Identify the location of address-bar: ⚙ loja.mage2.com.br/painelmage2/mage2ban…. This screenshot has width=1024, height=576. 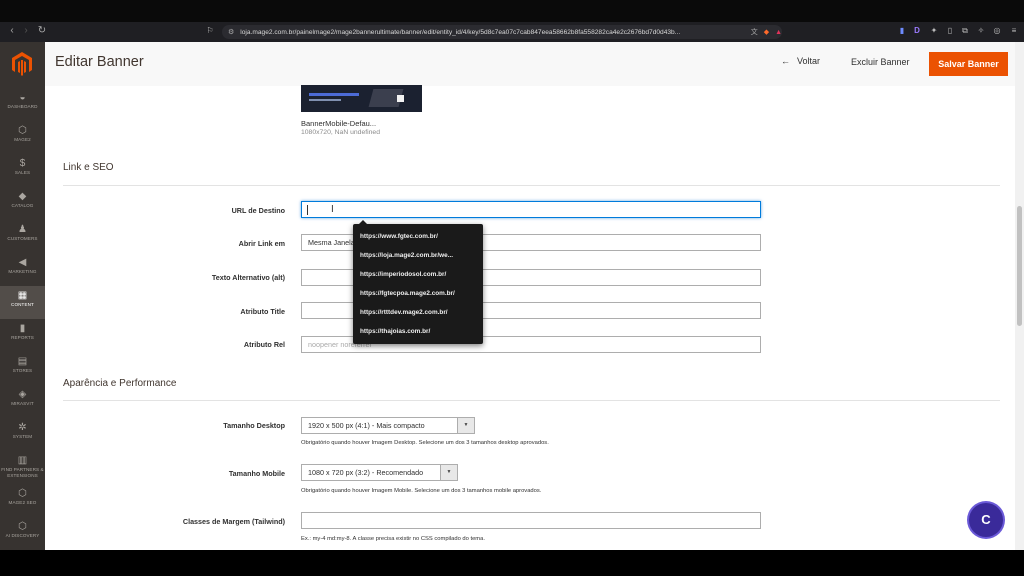
(502, 32).